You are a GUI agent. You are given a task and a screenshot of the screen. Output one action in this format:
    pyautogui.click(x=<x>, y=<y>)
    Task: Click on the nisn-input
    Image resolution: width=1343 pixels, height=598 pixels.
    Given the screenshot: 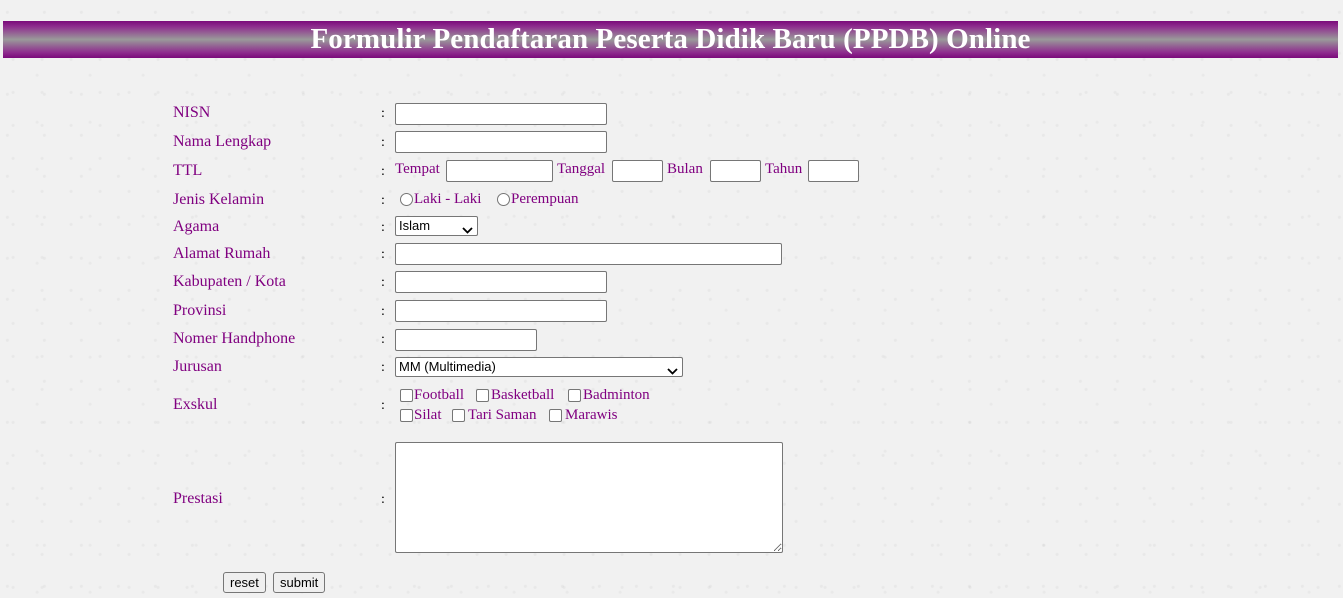 What is the action you would take?
    pyautogui.click(x=501, y=114)
    